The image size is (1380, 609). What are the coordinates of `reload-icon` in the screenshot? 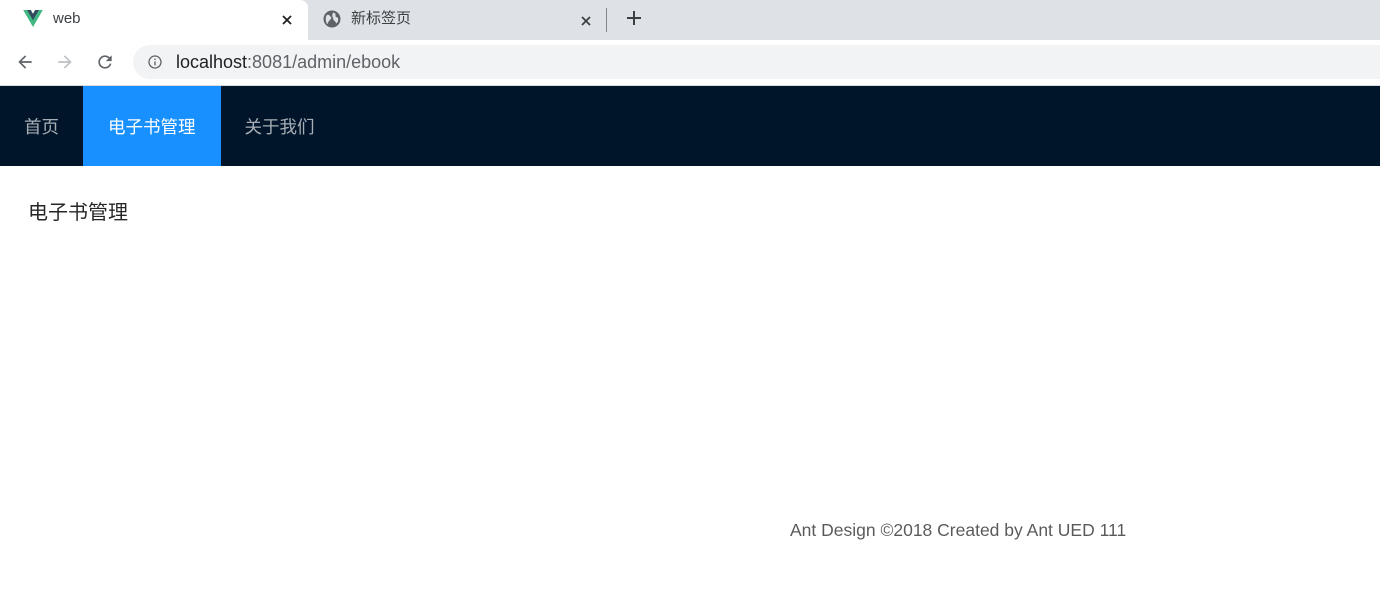 It's located at (105, 62).